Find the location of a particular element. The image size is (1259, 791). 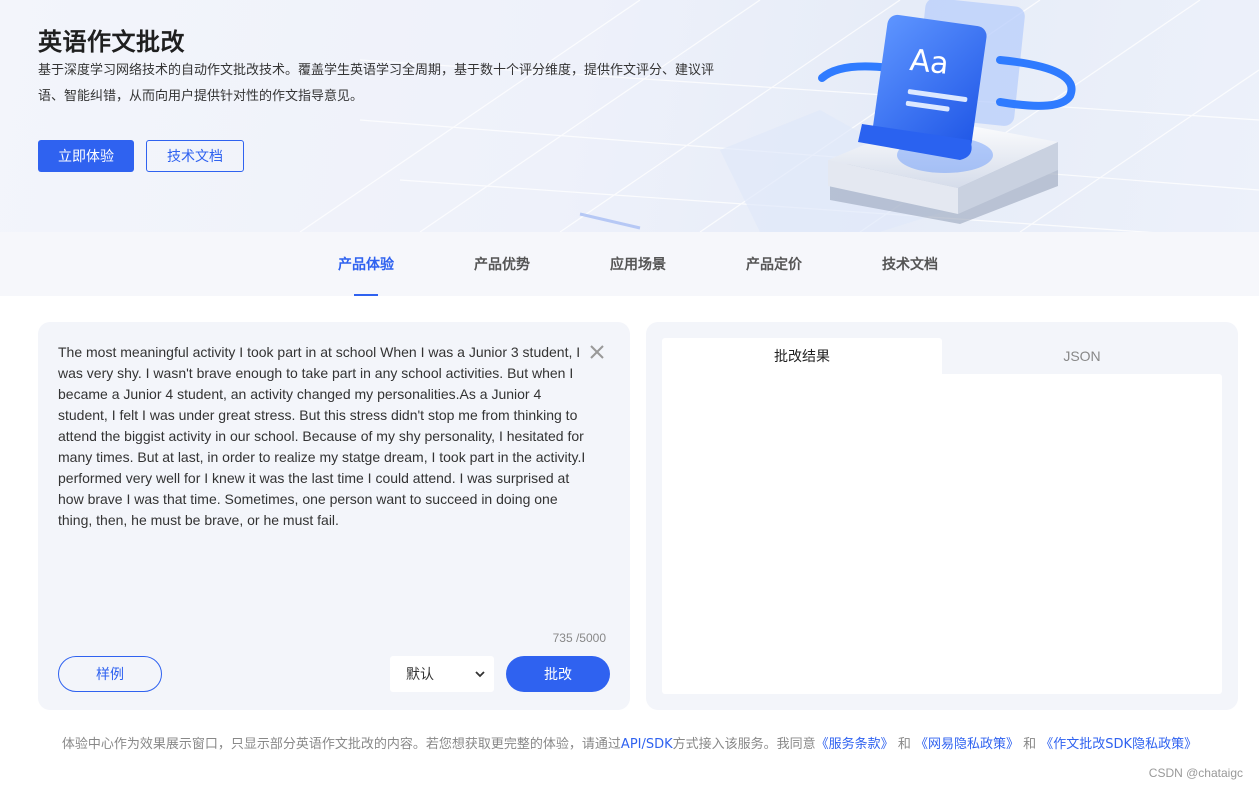

tab-label: 产品体验 is located at coordinates (366, 265).